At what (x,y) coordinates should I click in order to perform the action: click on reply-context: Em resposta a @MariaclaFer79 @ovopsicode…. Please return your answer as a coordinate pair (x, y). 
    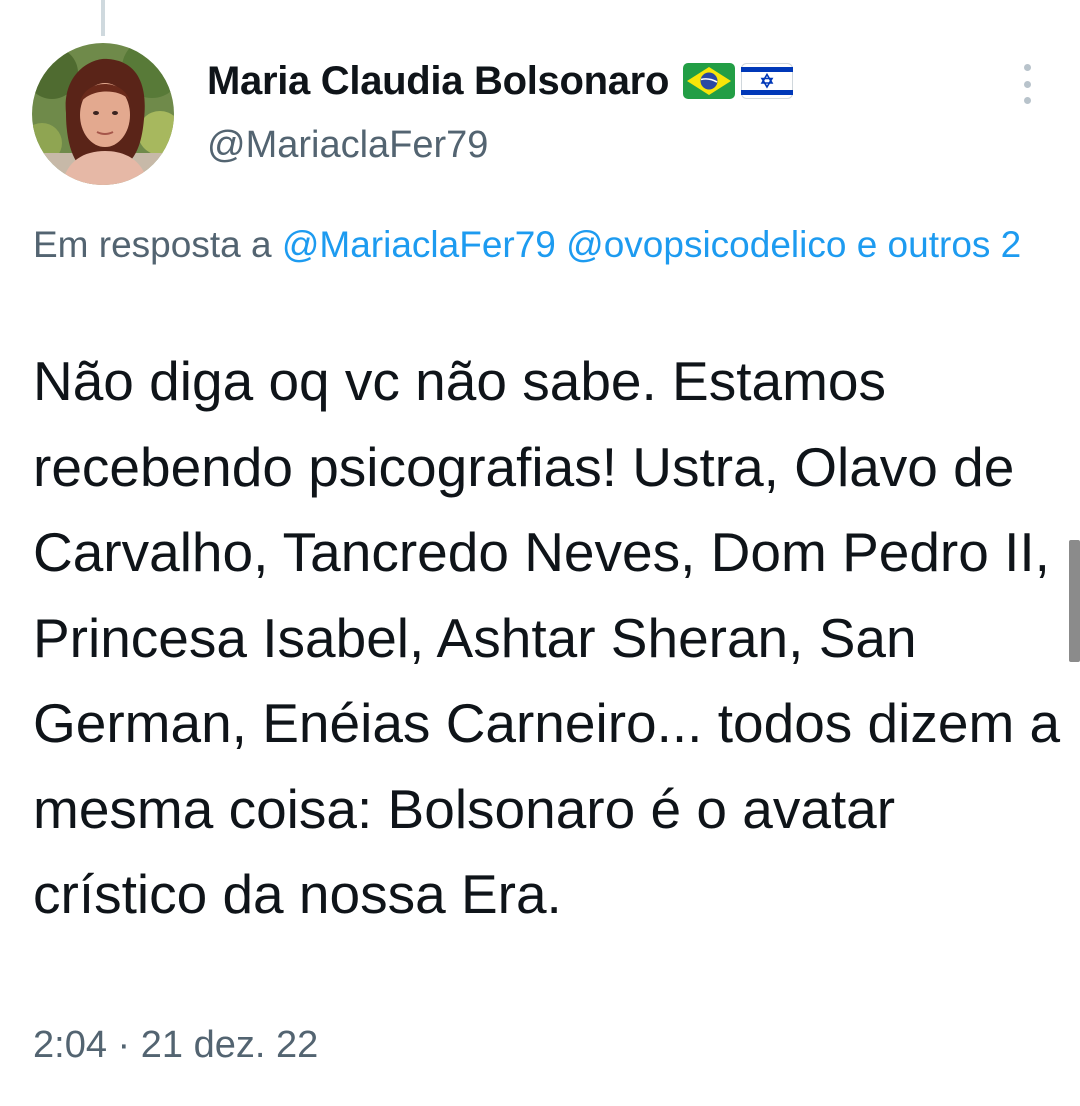
    Looking at the image, I should click on (538, 244).